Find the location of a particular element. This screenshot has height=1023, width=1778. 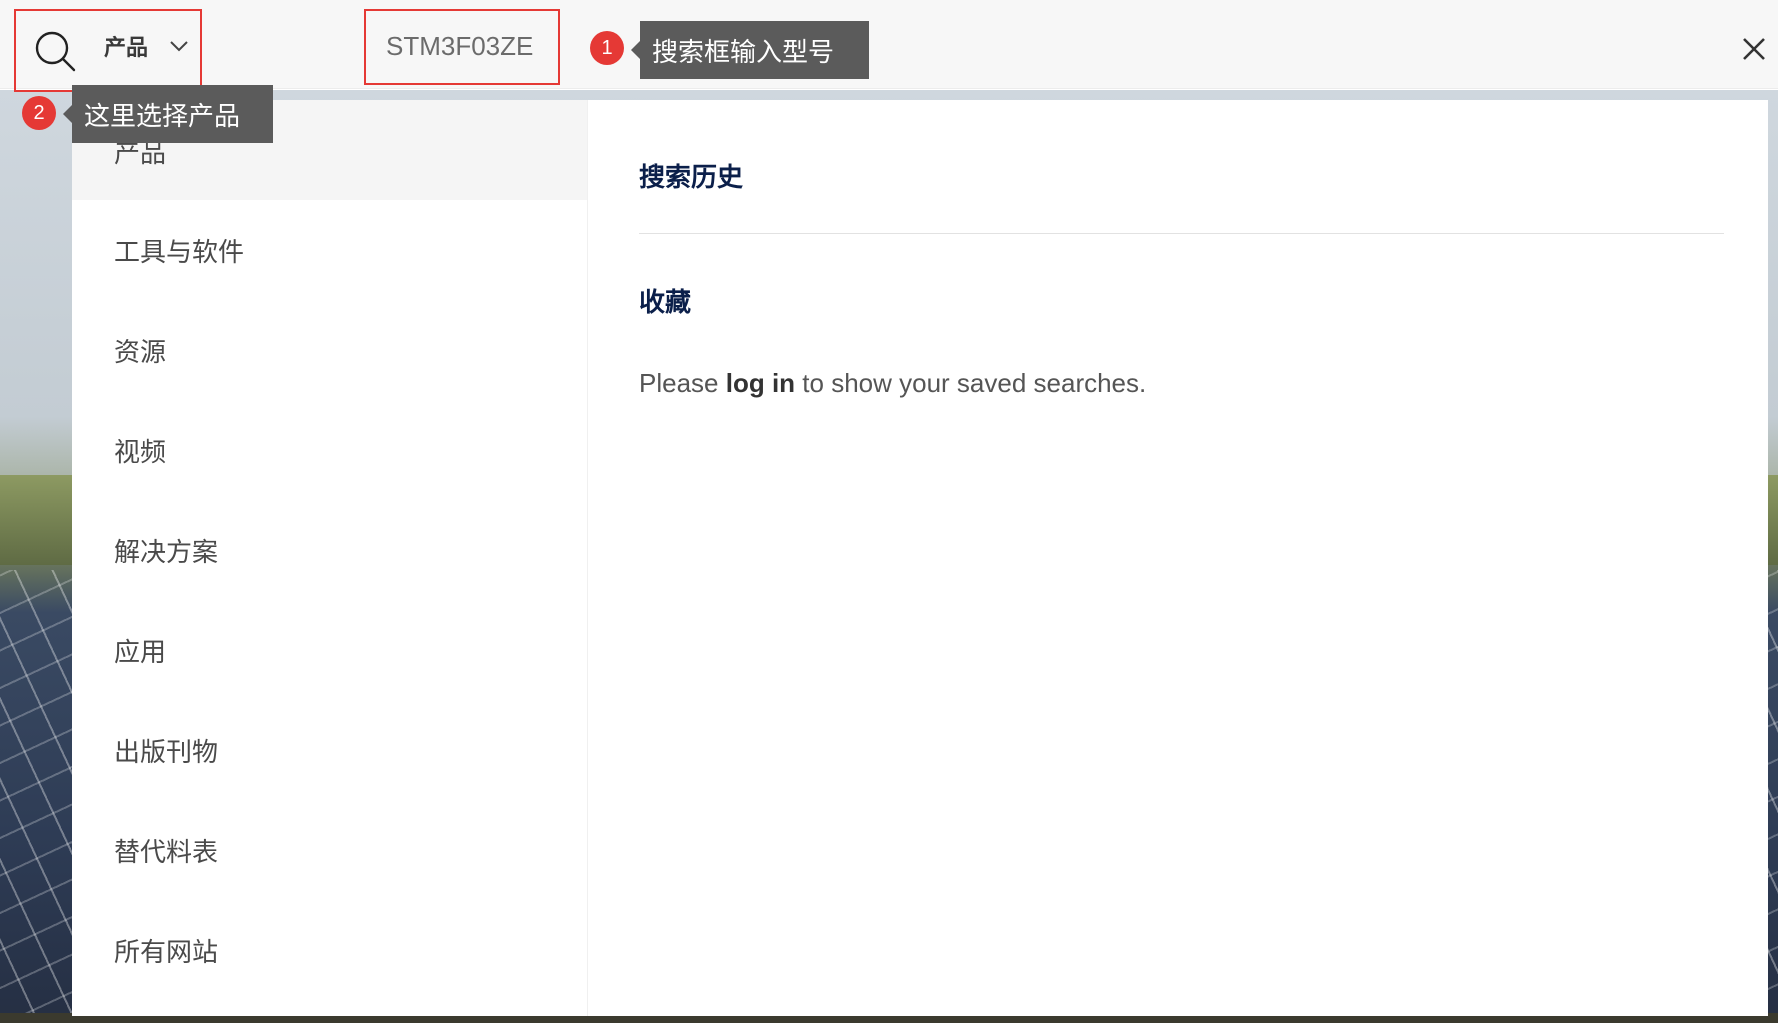

category-item-cross-reference: 替代料表 is located at coordinates (329, 850).